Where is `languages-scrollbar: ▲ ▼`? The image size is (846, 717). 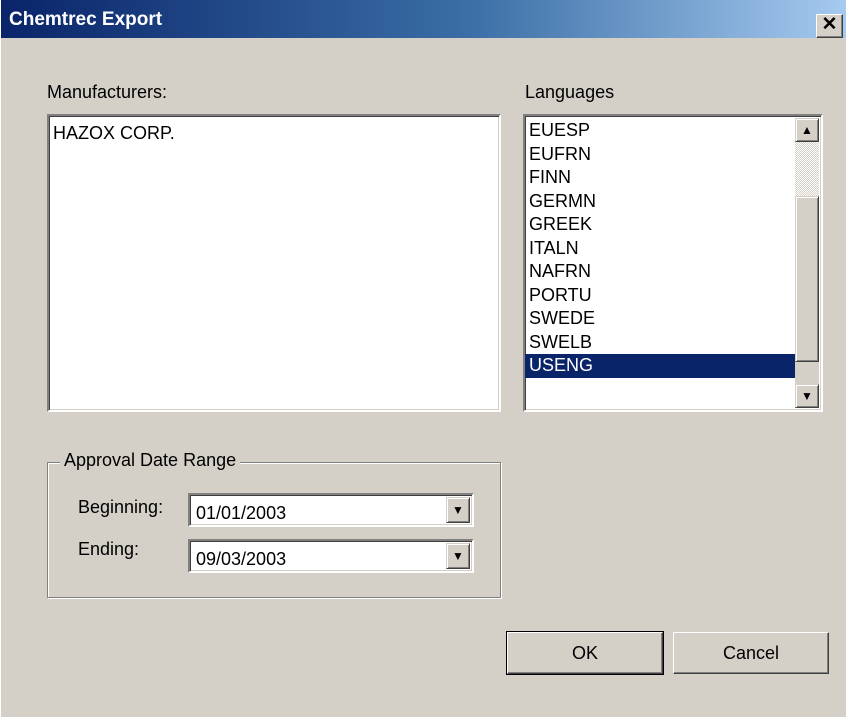
languages-scrollbar: ▲ ▼ is located at coordinates (807, 263).